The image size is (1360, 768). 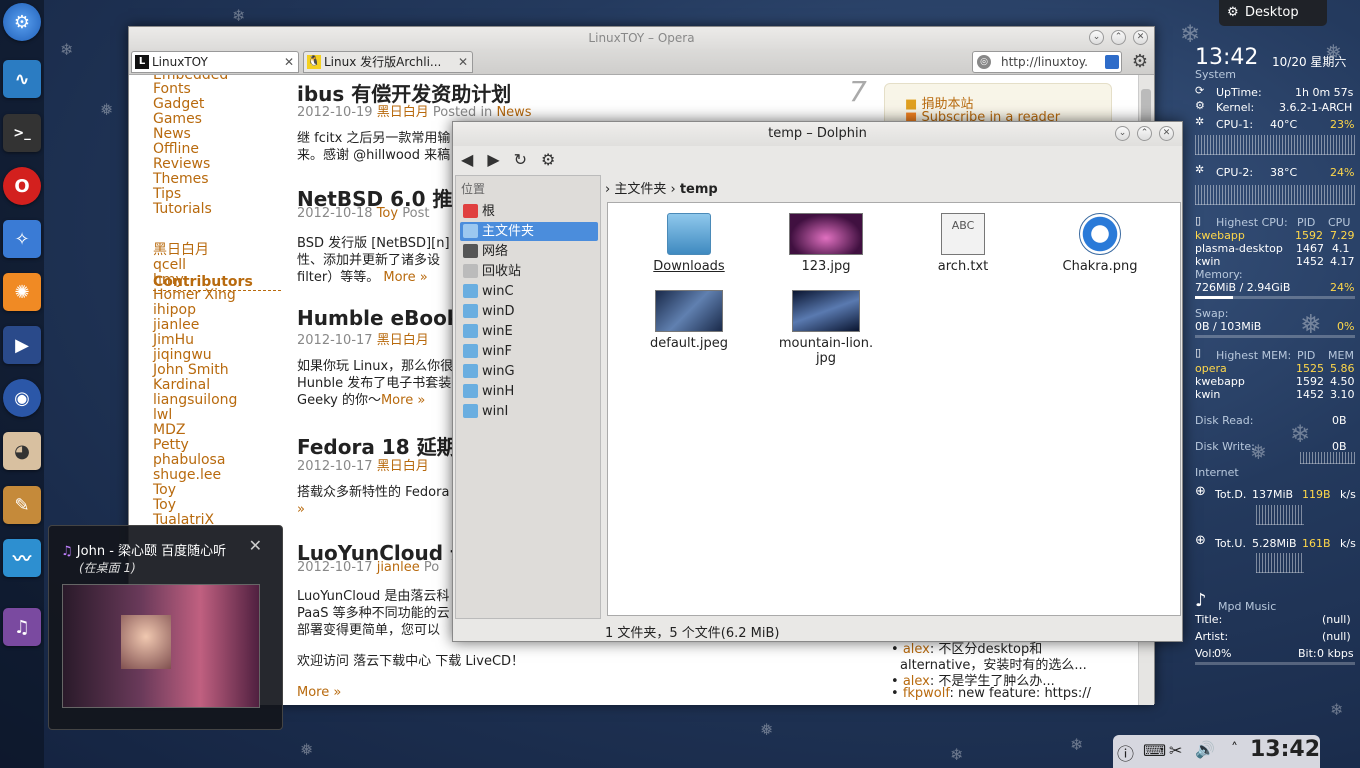 What do you see at coordinates (194, 295) in the screenshot?
I see `contributor-link: Homer Xing` at bounding box center [194, 295].